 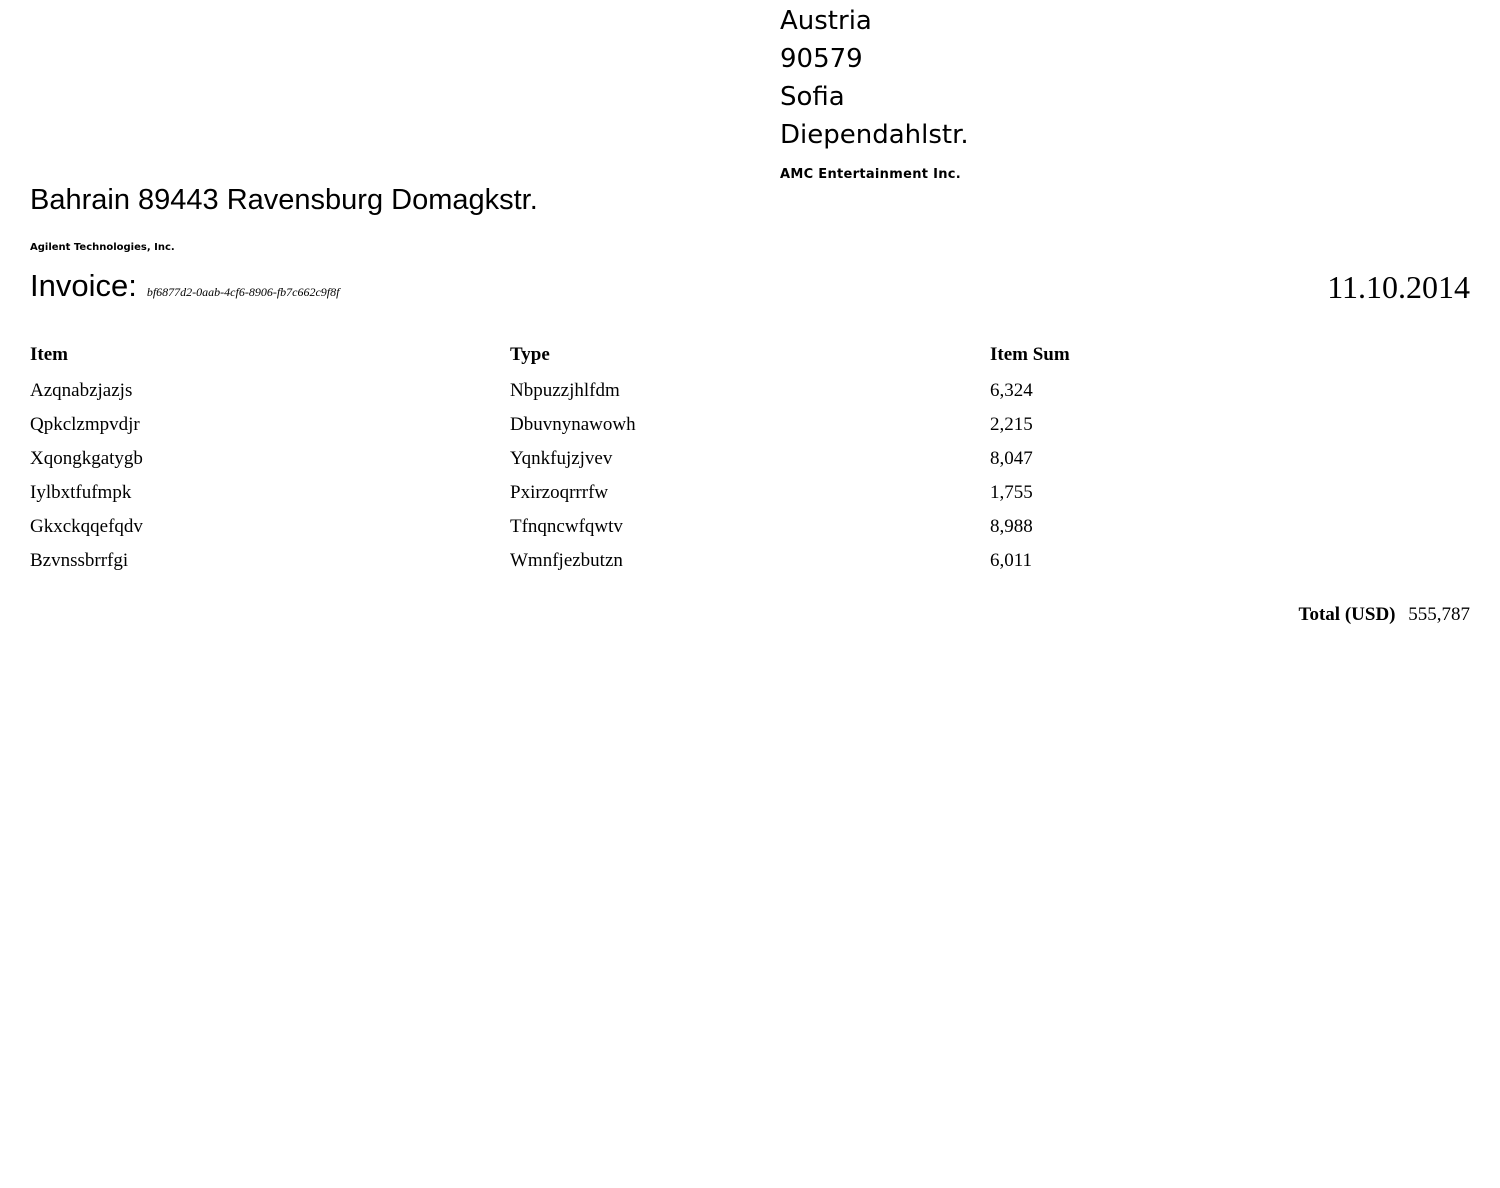 I want to click on cell-item: Iylbxtfufmpk, so click(x=81, y=492).